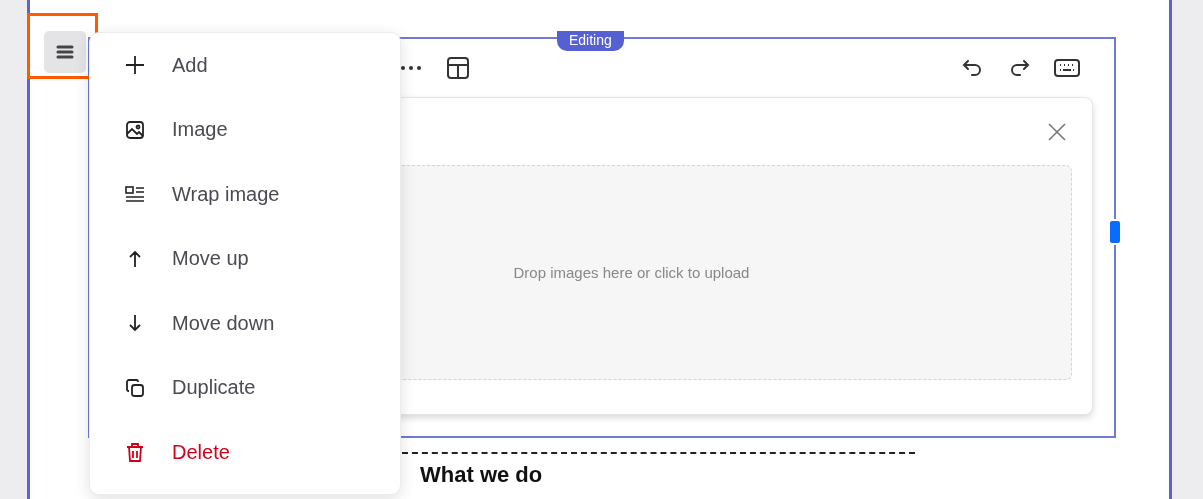 This screenshot has height=499, width=1203. I want to click on redo-icon, so click(1019, 68).